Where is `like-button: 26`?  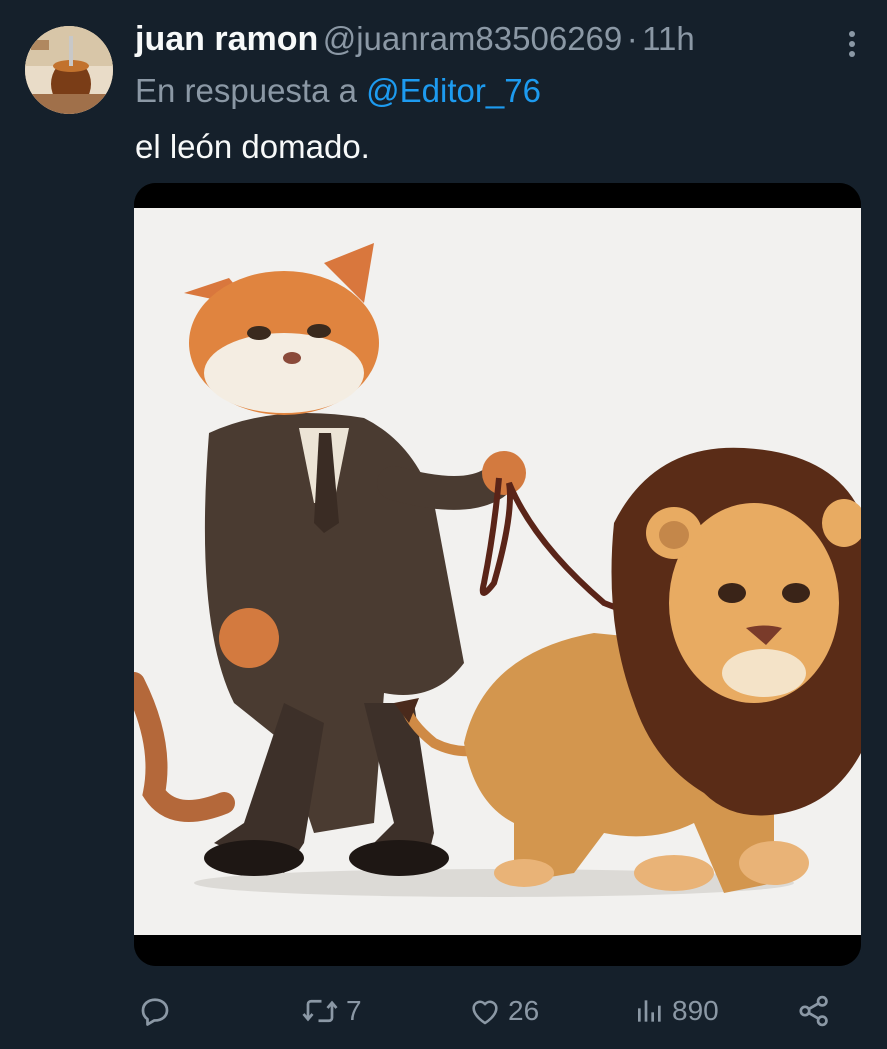
like-button: 26 is located at coordinates (503, 1011).